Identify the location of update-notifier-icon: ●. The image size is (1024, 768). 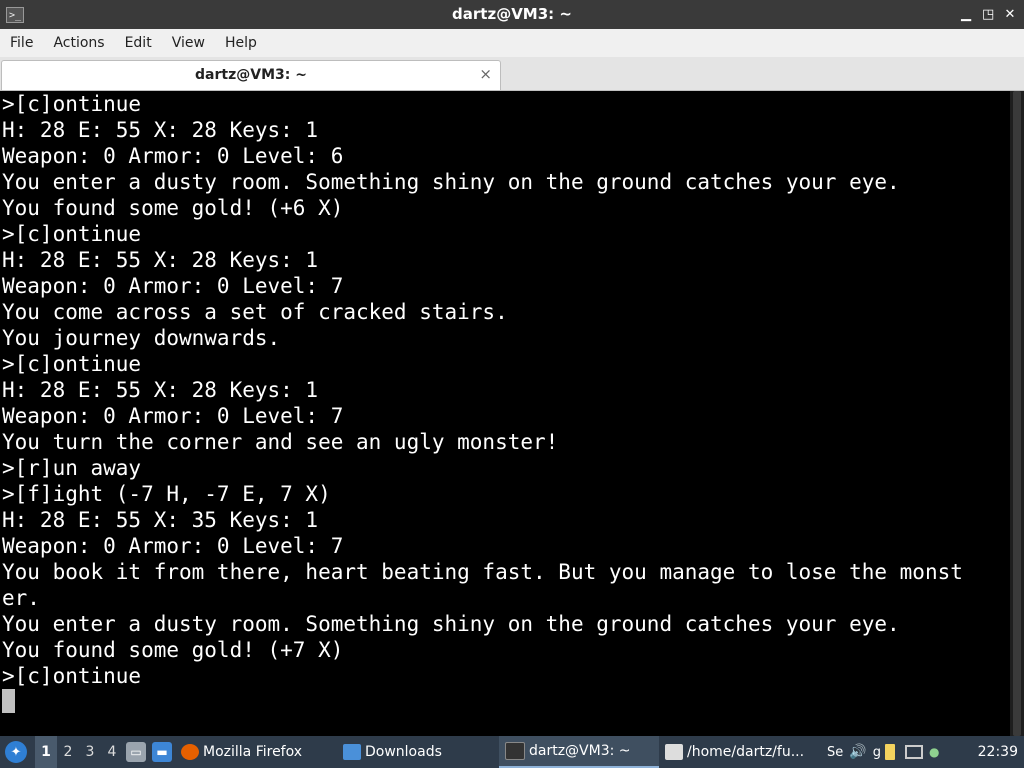
(934, 752).